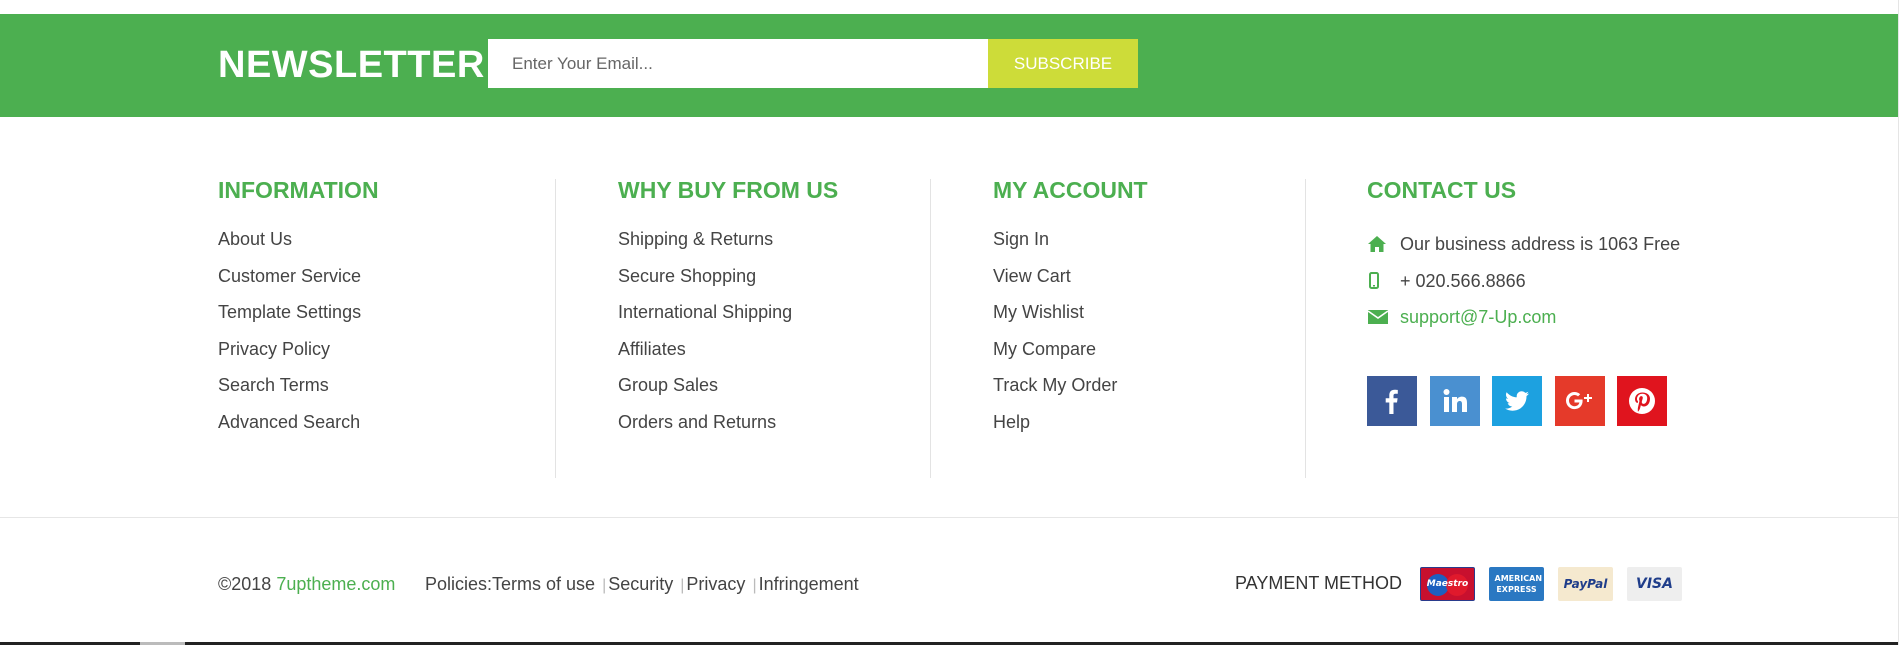  Describe the element at coordinates (273, 385) in the screenshot. I see `information-link: Search Terms` at that location.